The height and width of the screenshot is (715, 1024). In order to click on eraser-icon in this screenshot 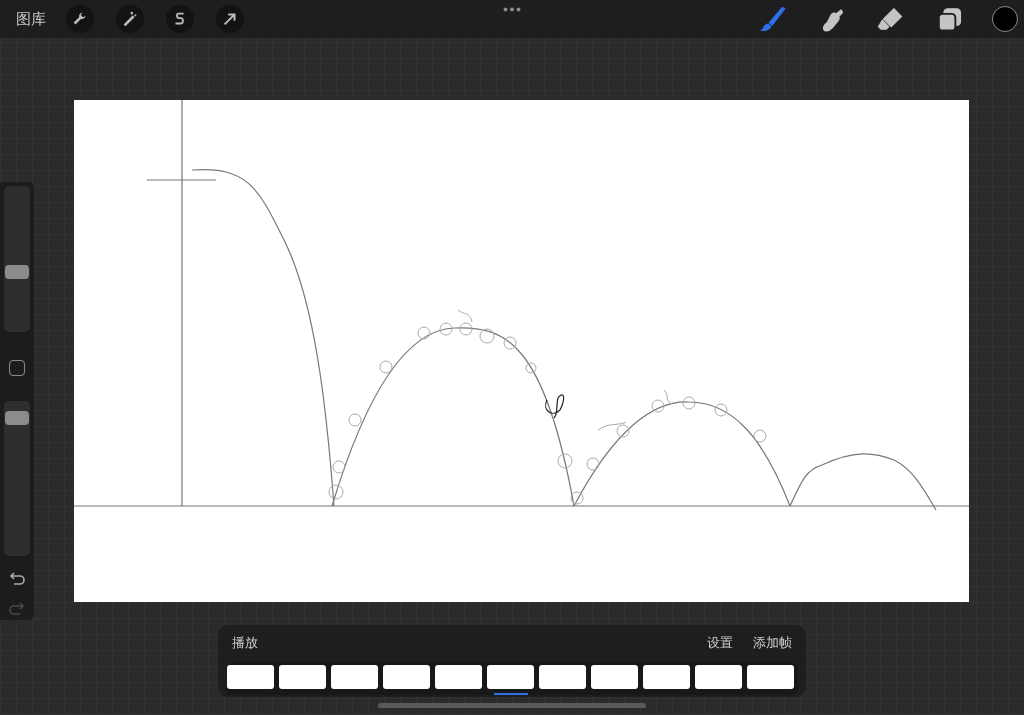, I will do `click(890, 19)`.